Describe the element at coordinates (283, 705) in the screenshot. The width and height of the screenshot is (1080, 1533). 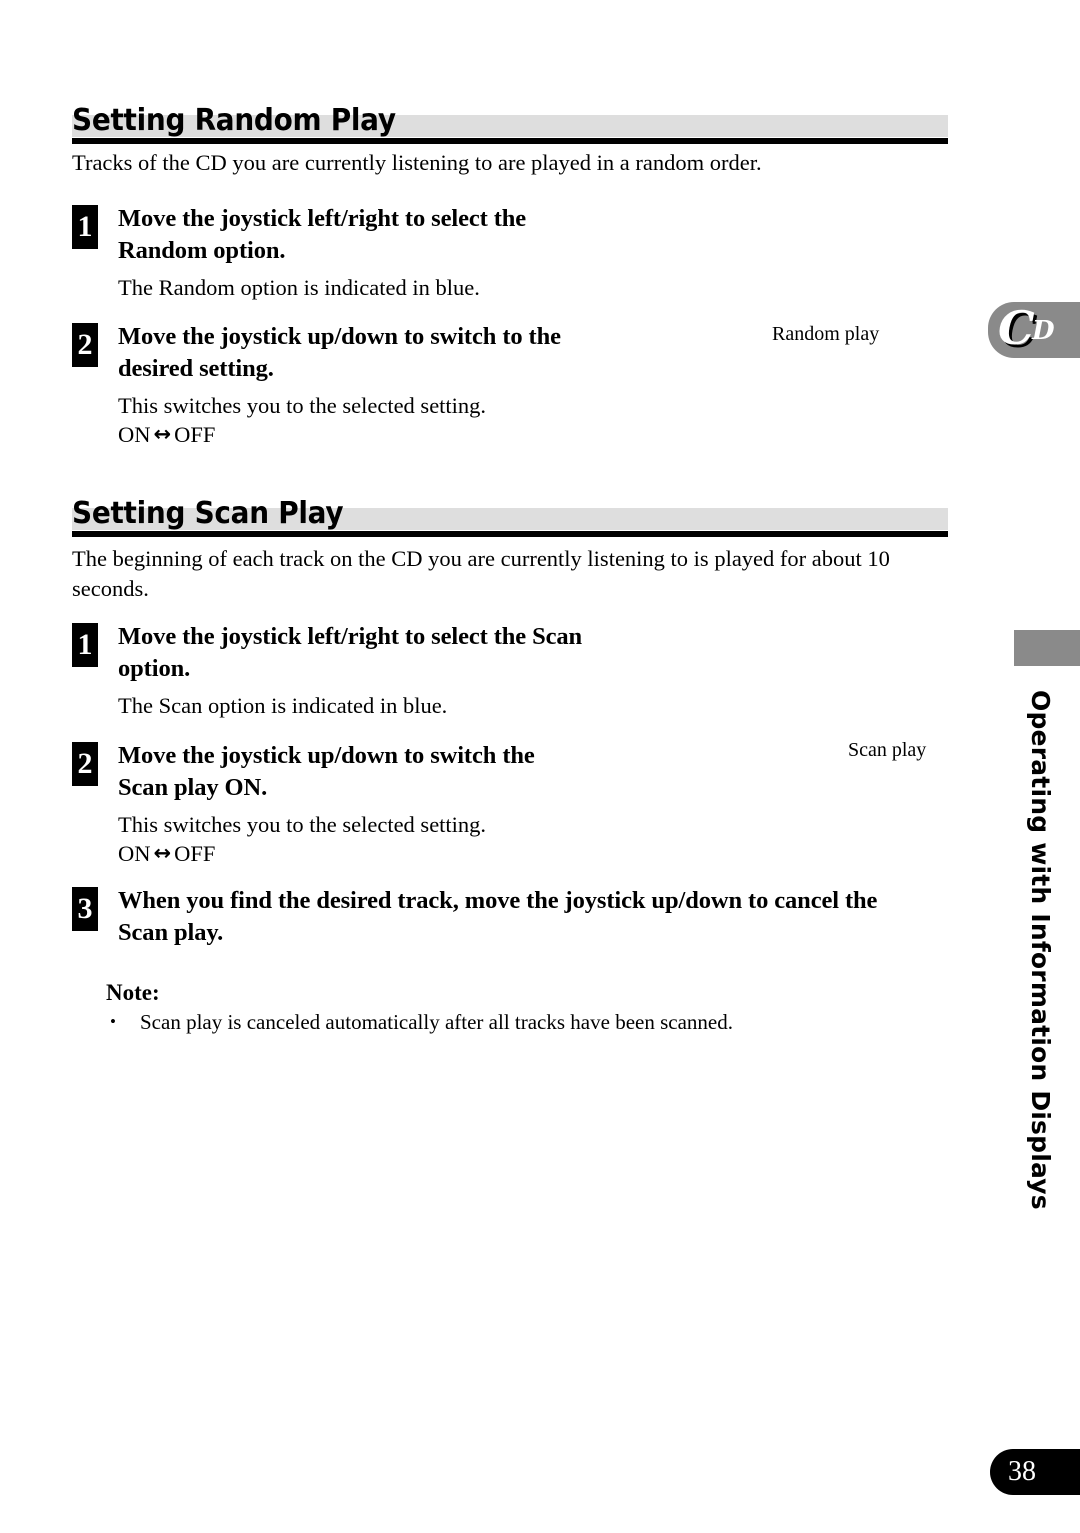
I see `step-detail: The Scan option is indicated in blue.` at that location.